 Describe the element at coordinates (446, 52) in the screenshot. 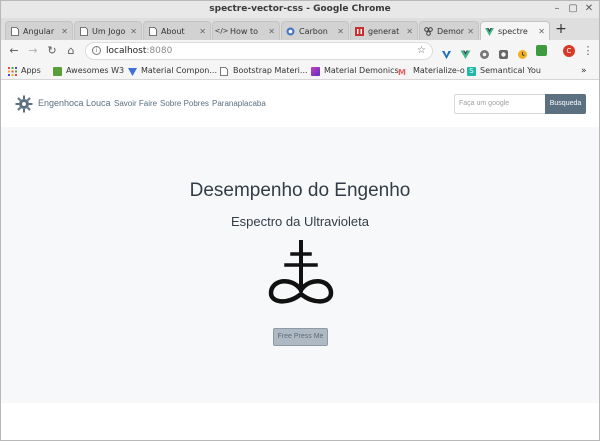

I see `extension-v-blue-icon` at that location.